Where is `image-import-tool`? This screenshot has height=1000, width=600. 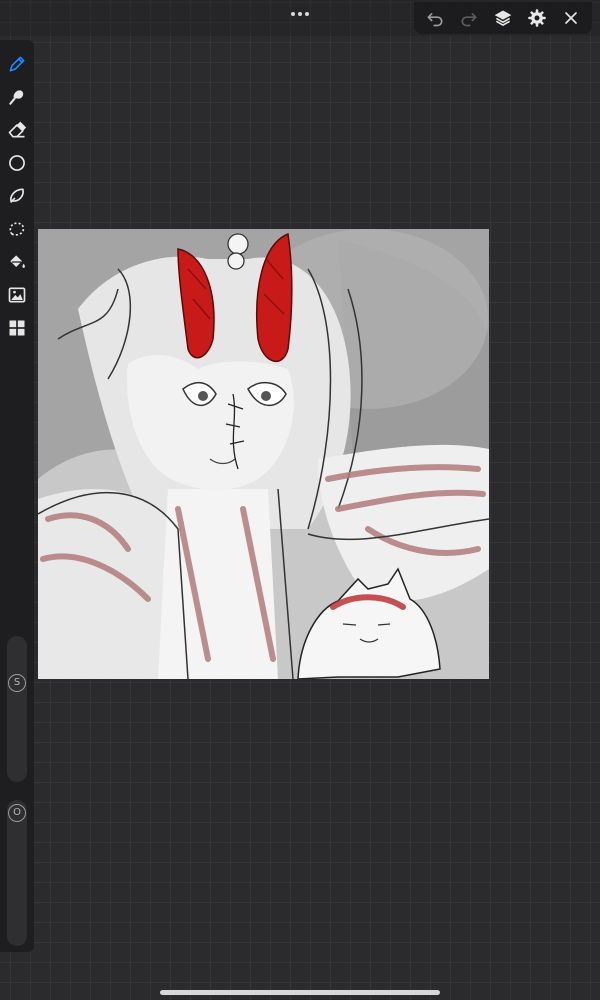 image-import-tool is located at coordinates (17, 295).